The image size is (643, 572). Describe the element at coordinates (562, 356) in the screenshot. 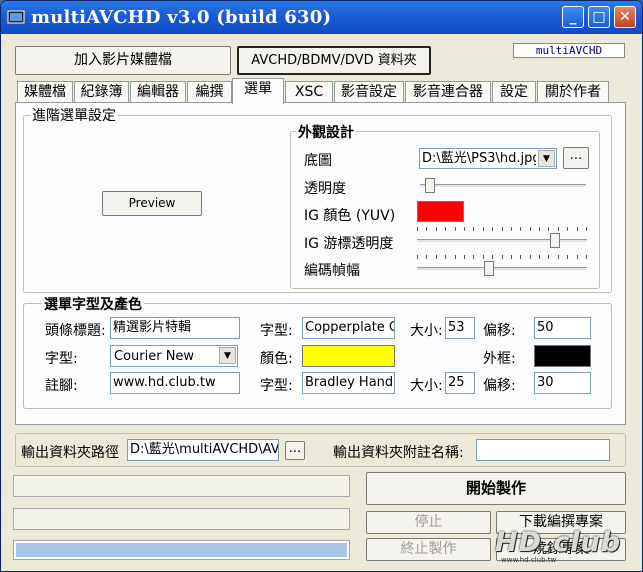

I see `outline-color-swatch` at that location.